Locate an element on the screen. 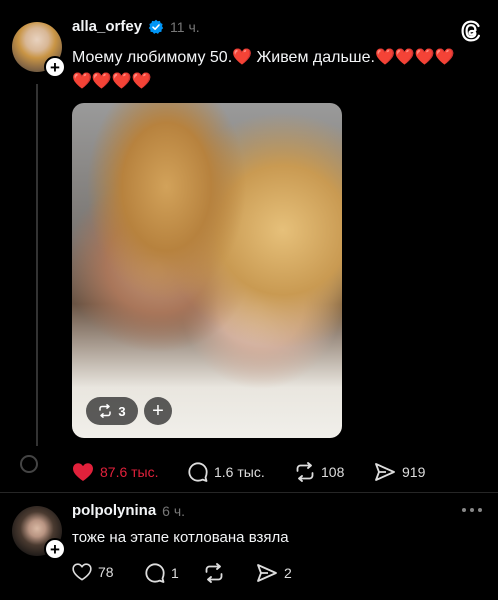 This screenshot has width=498, height=600. reply-header: polpolynina 6 ч. is located at coordinates (128, 510).